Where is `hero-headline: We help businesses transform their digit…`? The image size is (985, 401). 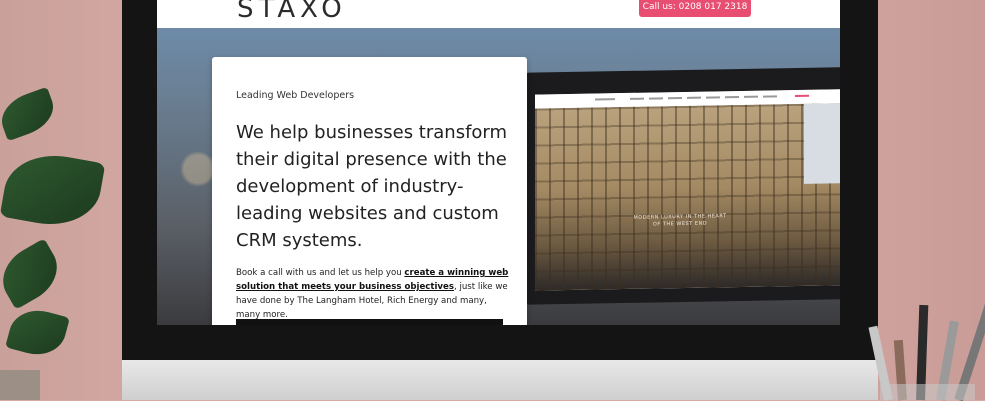 hero-headline: We help businesses transform their digit… is located at coordinates (372, 186).